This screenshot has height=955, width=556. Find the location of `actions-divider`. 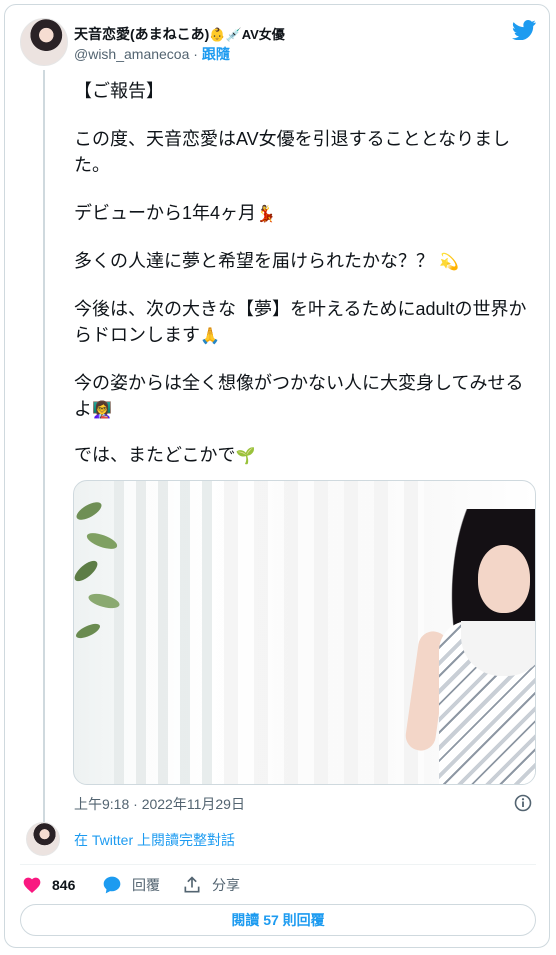

actions-divider is located at coordinates (278, 864).